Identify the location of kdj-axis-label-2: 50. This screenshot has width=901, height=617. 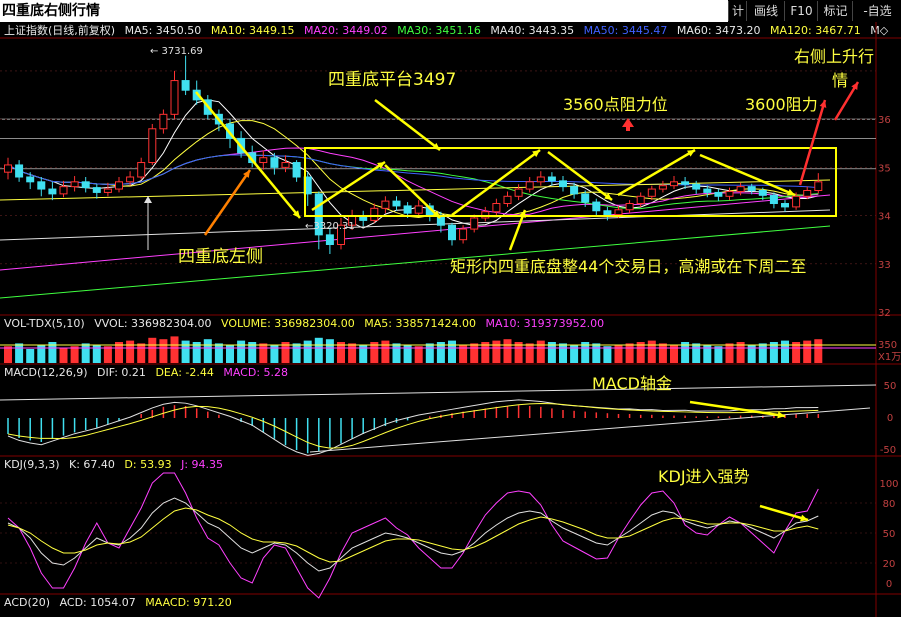
(889, 534).